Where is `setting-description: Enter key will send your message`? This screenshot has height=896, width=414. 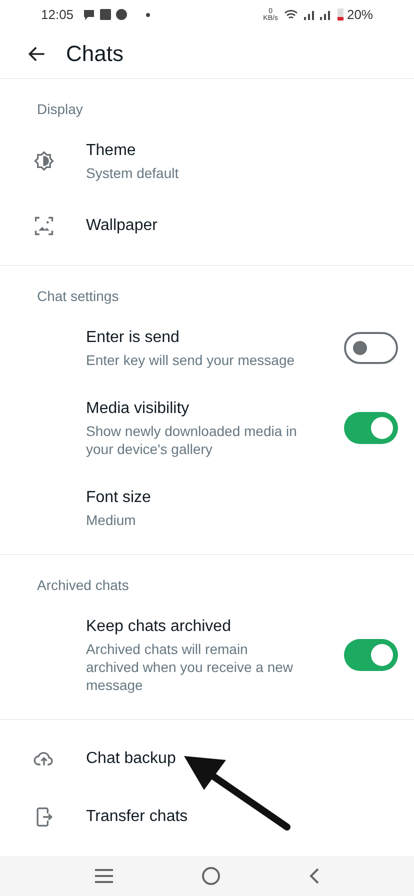 setting-description: Enter key will send your message is located at coordinates (191, 359).